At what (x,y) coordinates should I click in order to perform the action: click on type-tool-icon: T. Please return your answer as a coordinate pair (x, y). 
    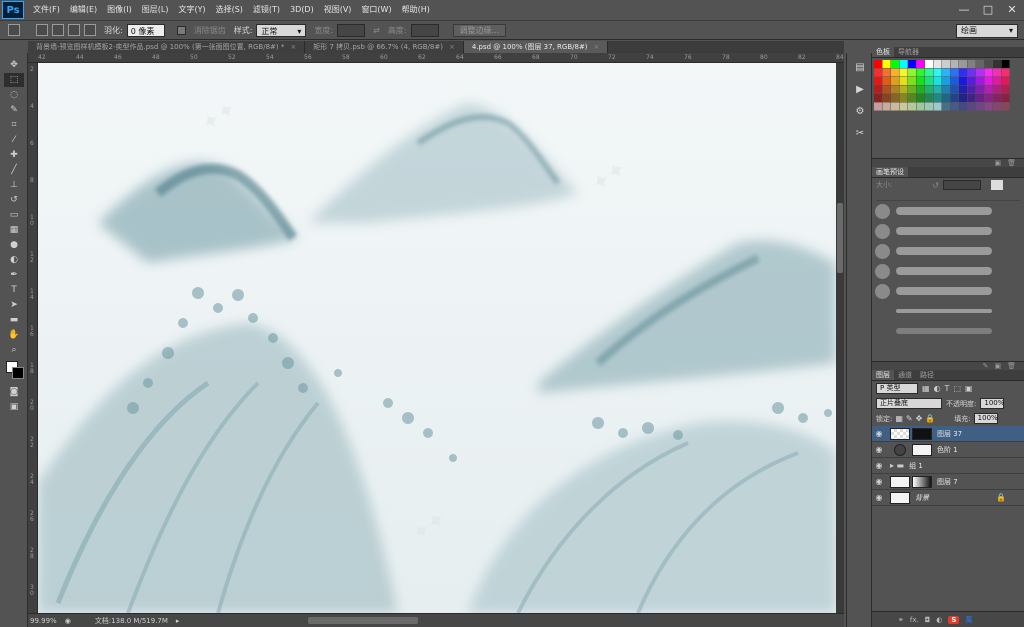
    Looking at the image, I should click on (14, 290).